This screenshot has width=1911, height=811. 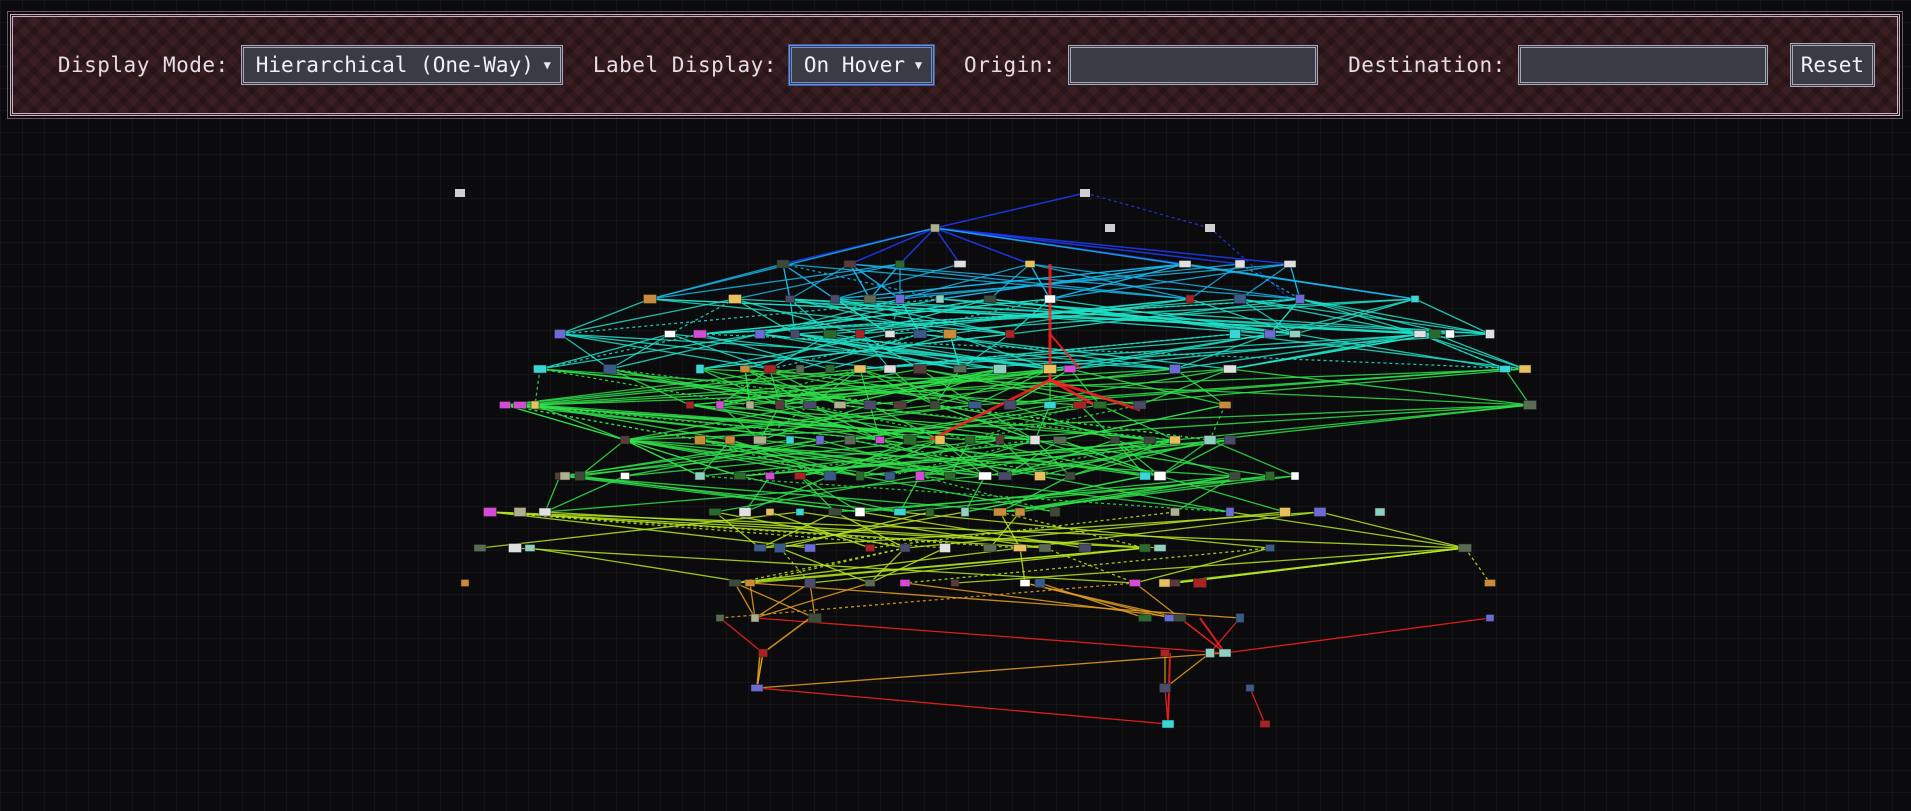 I want to click on origin-input, so click(x=1193, y=65).